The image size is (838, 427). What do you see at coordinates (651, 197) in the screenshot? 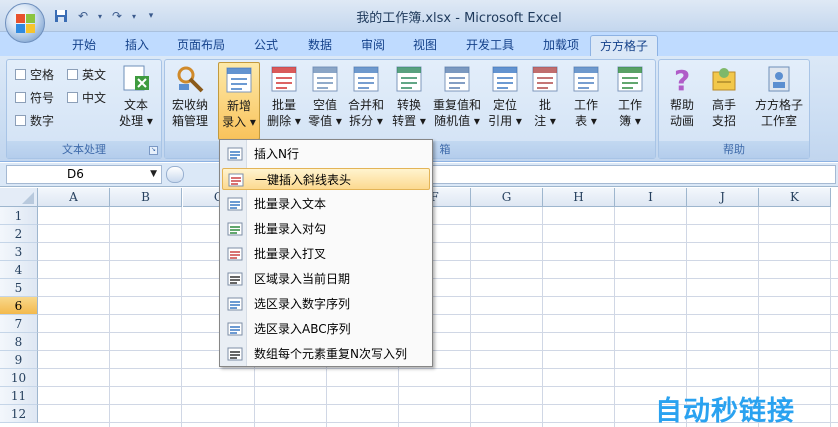
I see `column-header-I: I` at bounding box center [651, 197].